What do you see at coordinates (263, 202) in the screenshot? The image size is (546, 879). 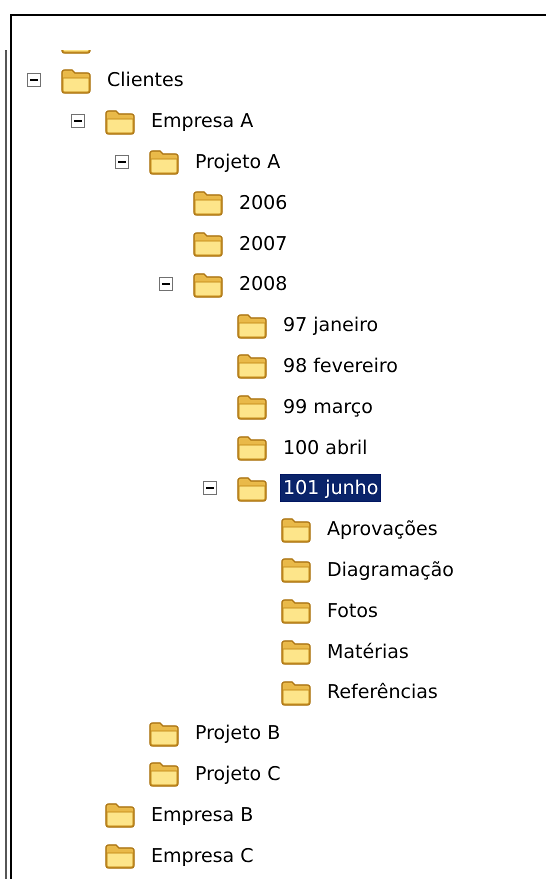 I see `folder-label: 2006` at bounding box center [263, 202].